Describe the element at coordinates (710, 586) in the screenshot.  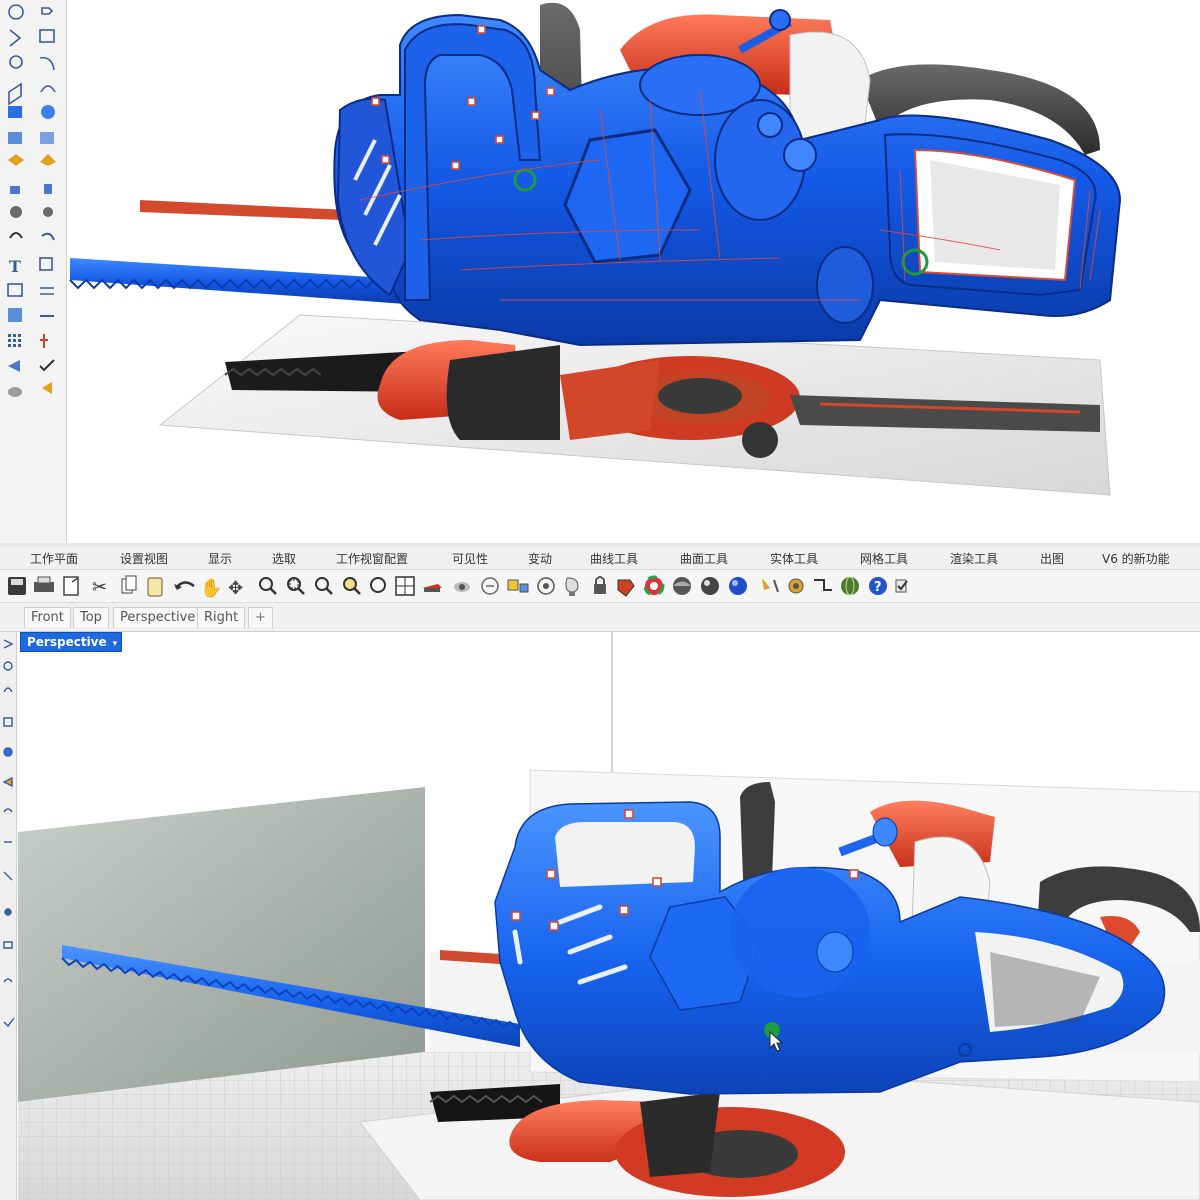
I see `rendered-sphere-icon` at that location.